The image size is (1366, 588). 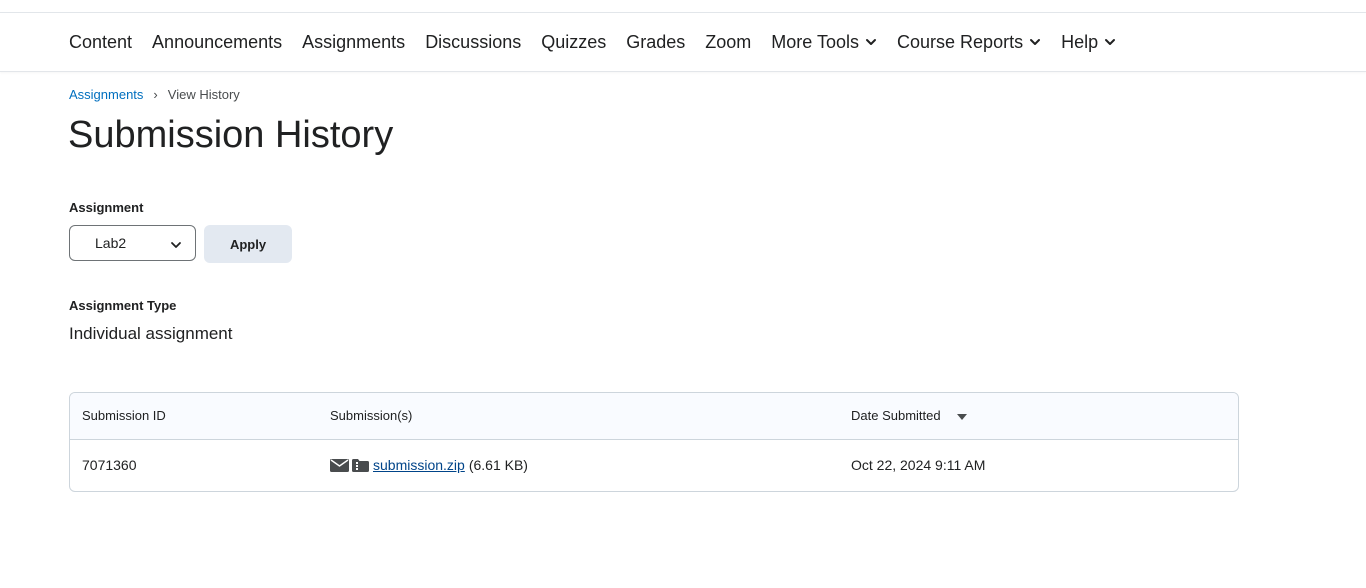 I want to click on nav-content-label: Content, so click(x=101, y=41).